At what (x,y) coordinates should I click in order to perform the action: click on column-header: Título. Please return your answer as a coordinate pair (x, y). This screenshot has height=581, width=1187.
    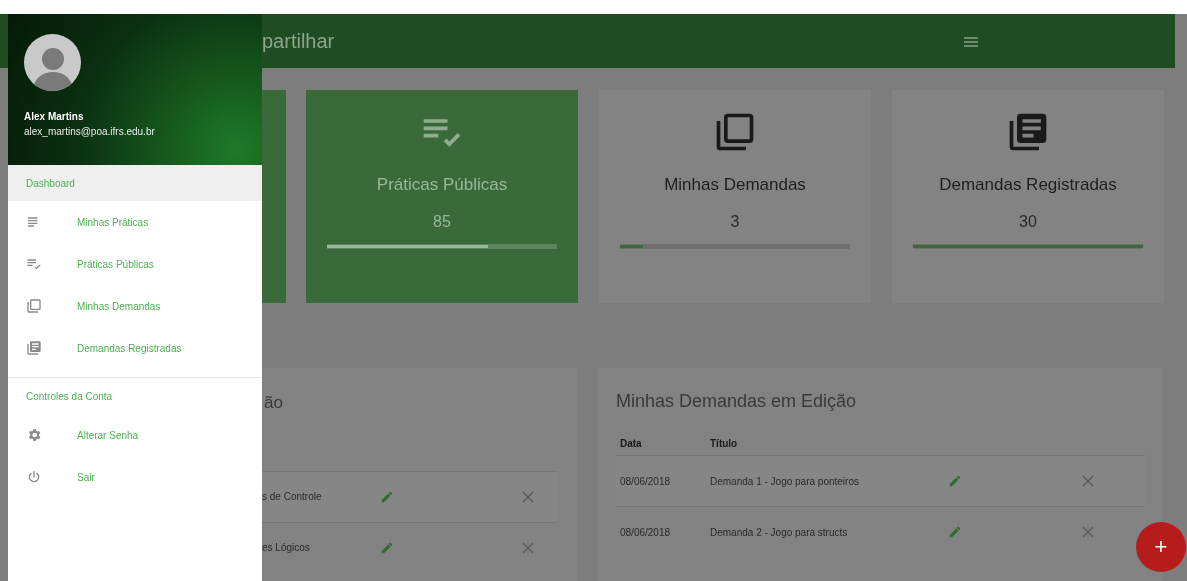
    Looking at the image, I should click on (724, 443).